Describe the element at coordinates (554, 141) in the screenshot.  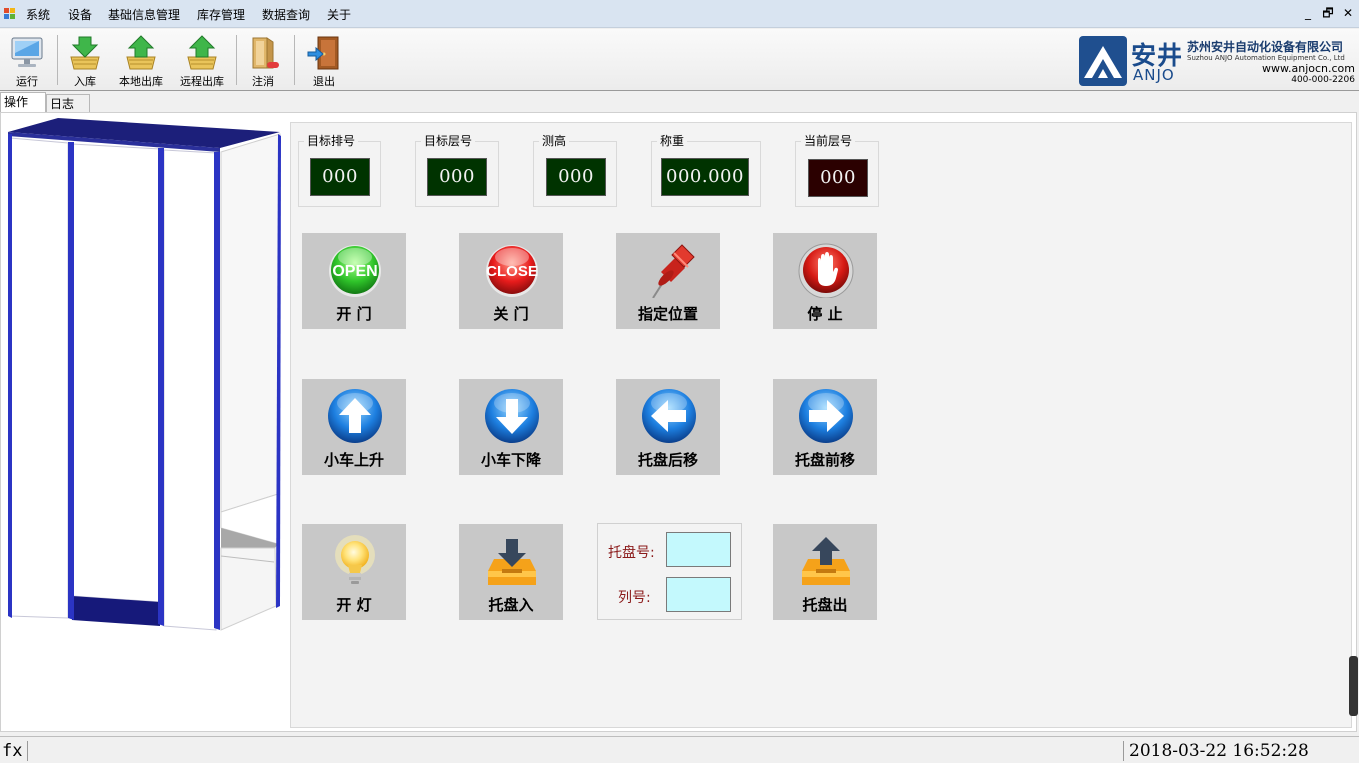
I see `height-title: 测高` at that location.